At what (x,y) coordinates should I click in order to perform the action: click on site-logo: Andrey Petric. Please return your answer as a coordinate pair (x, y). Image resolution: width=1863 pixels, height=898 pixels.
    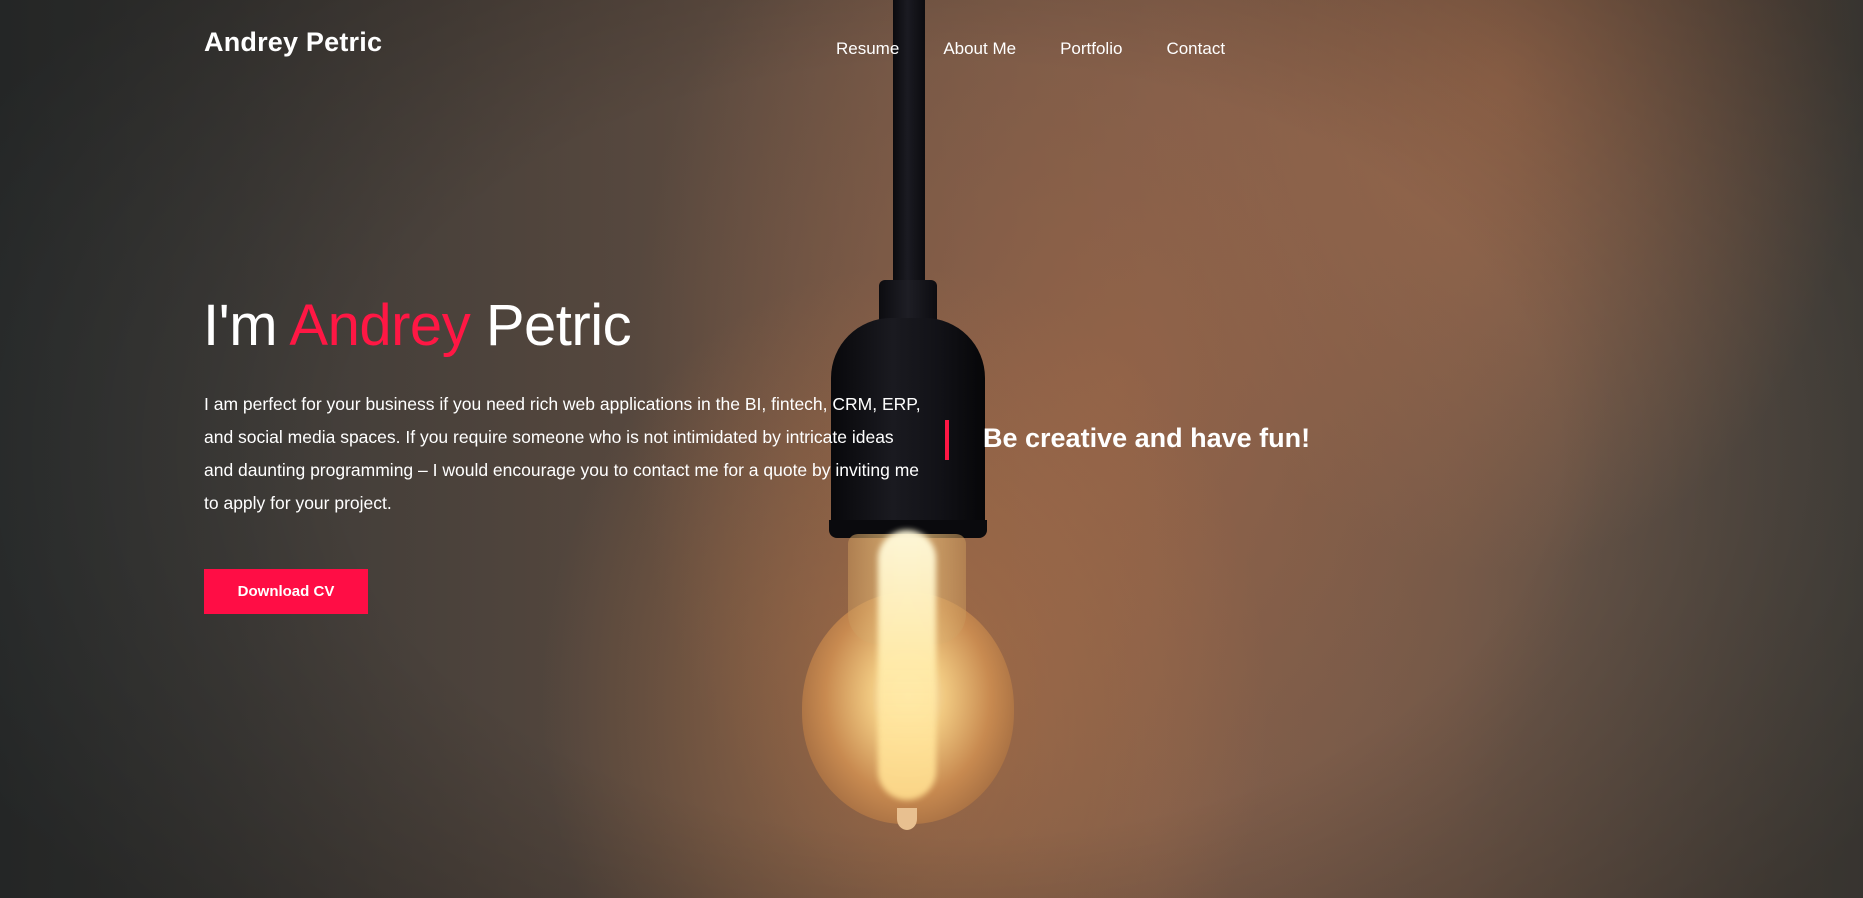
    Looking at the image, I should click on (293, 42).